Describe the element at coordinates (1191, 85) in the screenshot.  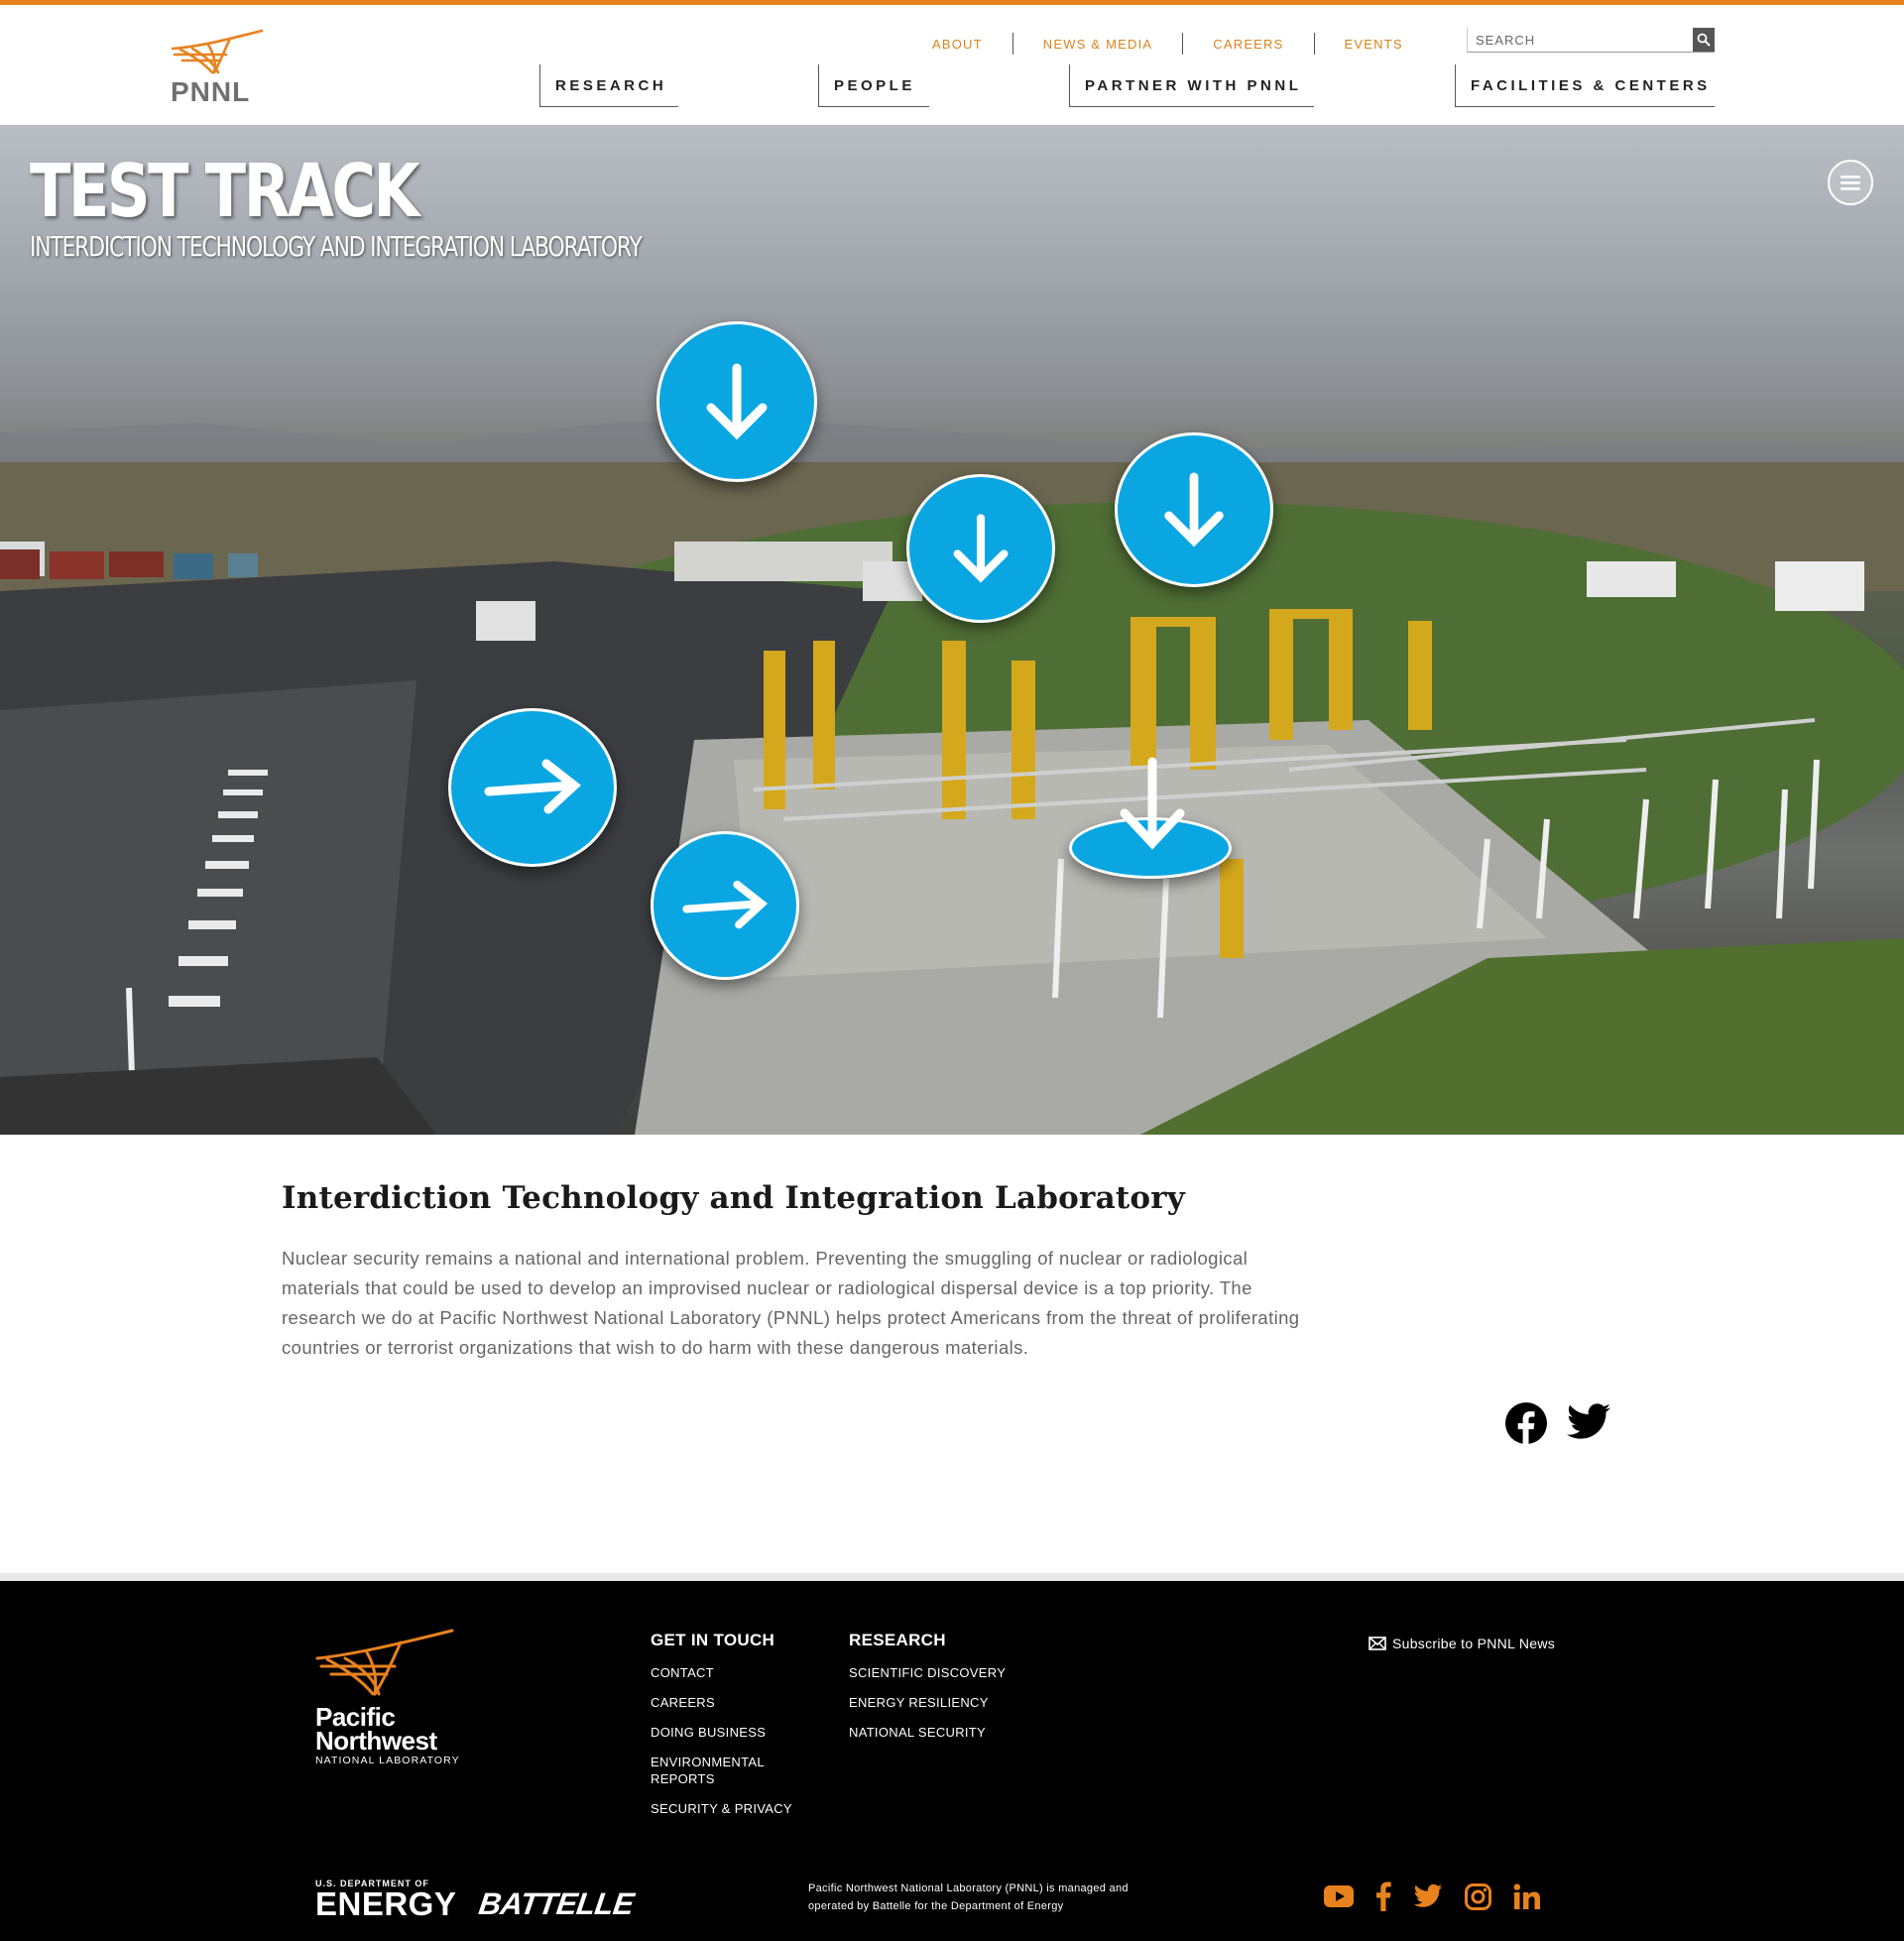
I see `nav-partner: PARTNER WITH PNNL` at that location.